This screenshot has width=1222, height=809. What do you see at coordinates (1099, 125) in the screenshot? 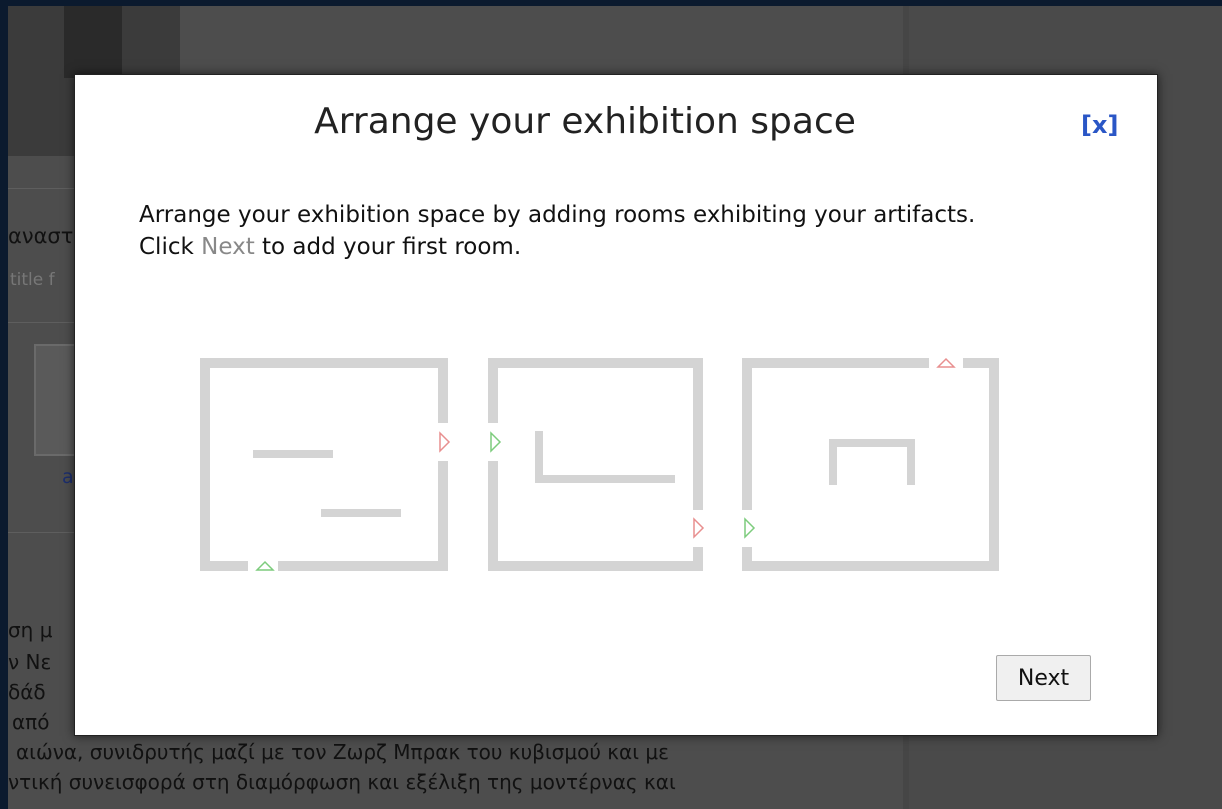
I see `close-button: [x]` at bounding box center [1099, 125].